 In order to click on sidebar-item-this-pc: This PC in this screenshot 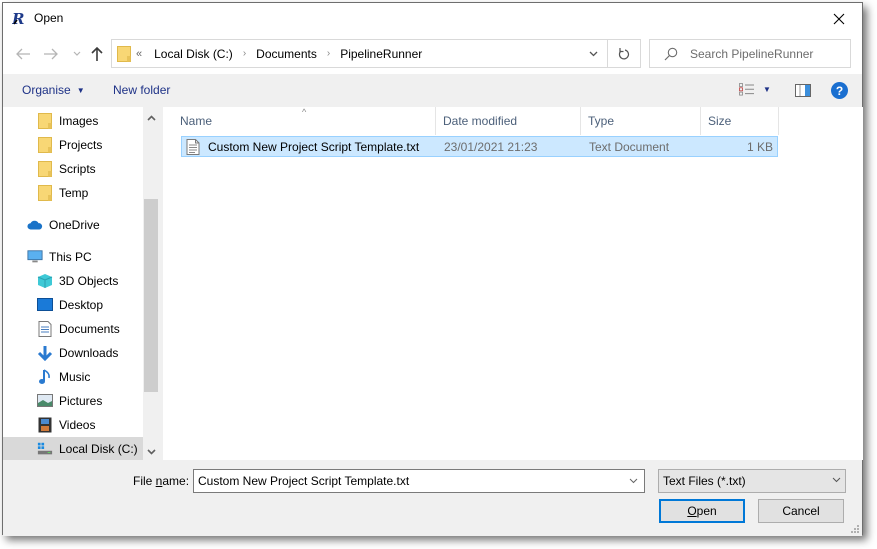, I will do `click(73, 257)`.